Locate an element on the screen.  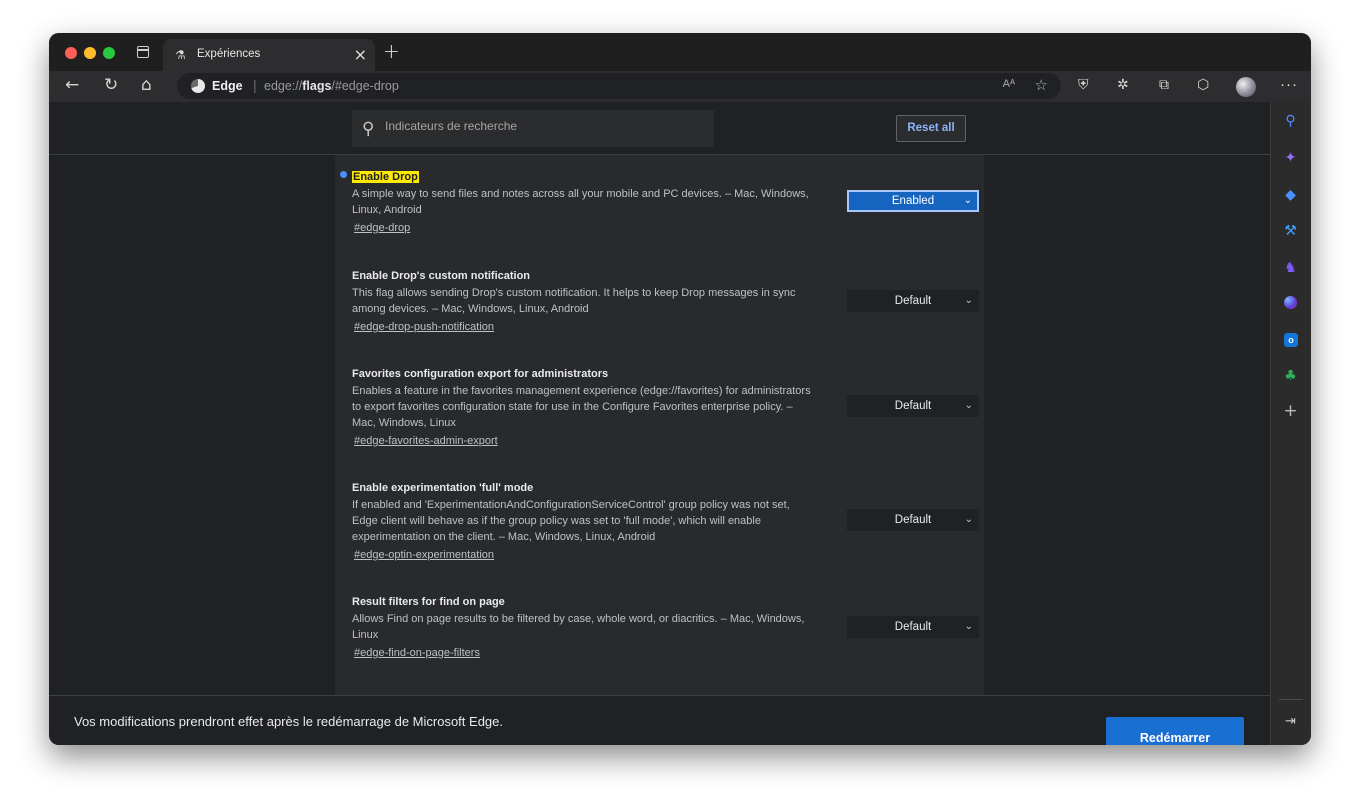
search-box: ⚲ is located at coordinates (533, 128).